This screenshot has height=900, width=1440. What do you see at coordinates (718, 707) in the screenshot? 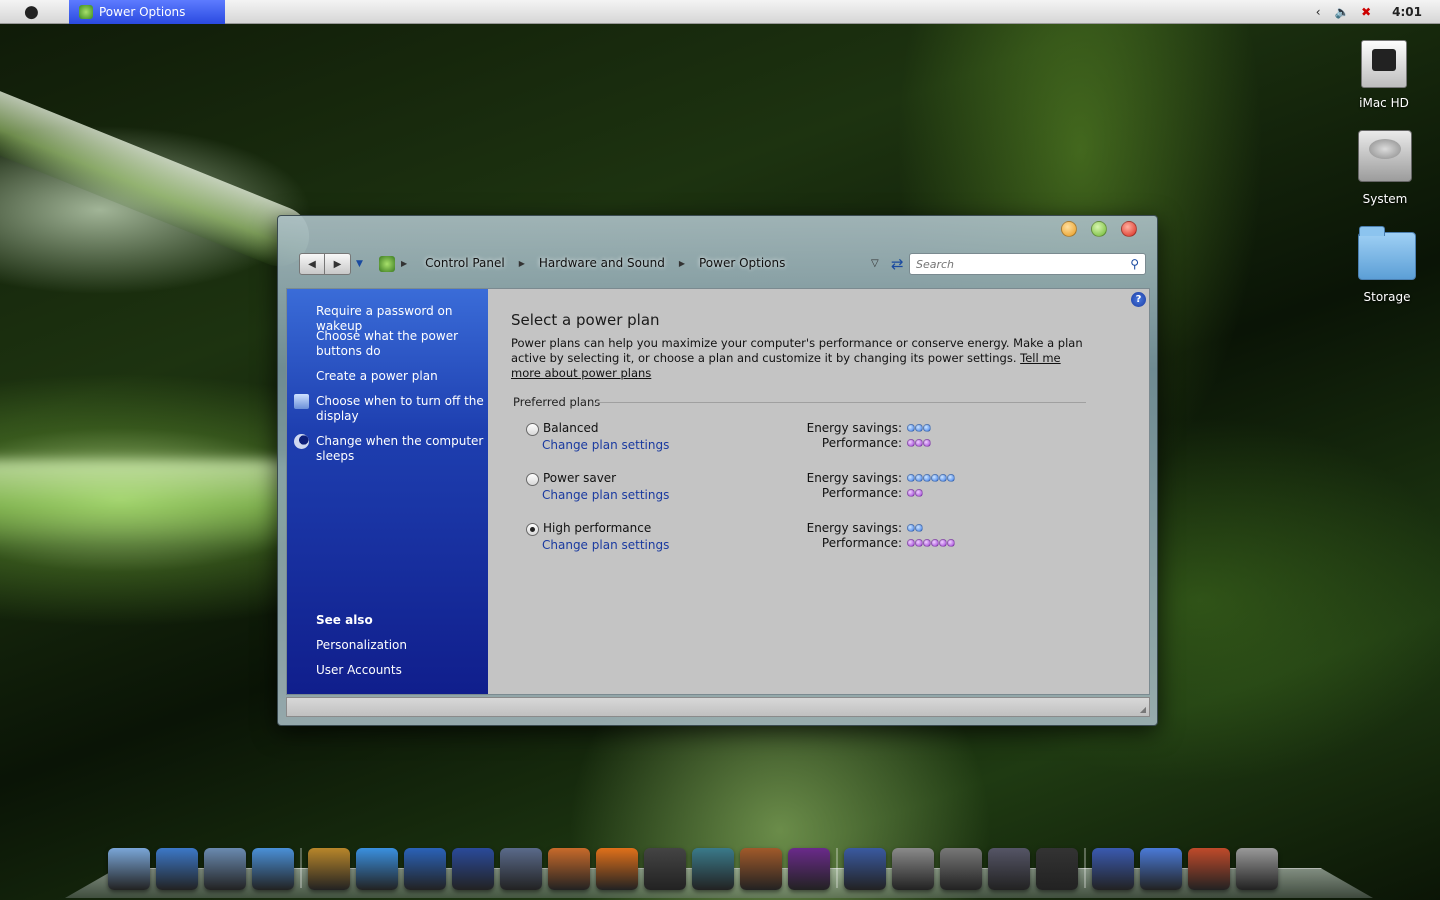
I see `status-bar: ◢` at bounding box center [718, 707].